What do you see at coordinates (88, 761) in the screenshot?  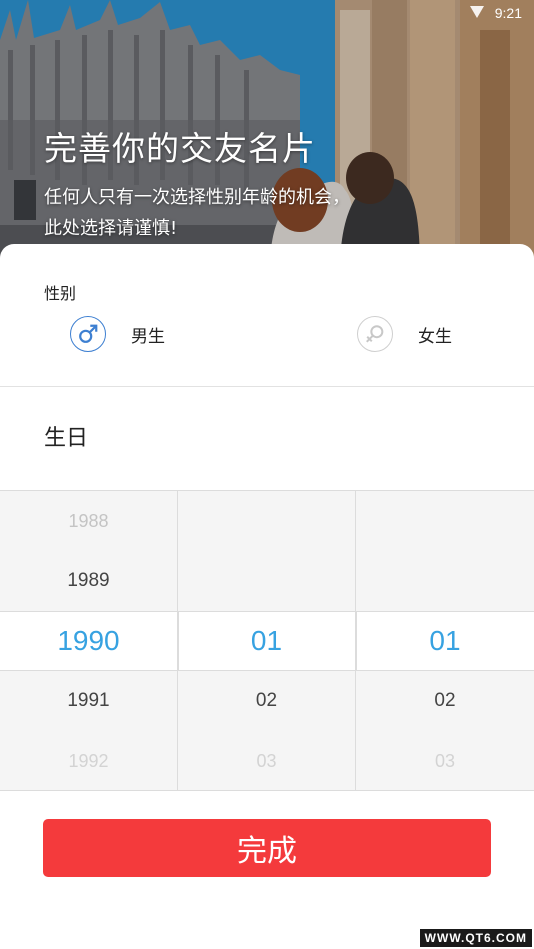 I see `year-option: 1992` at bounding box center [88, 761].